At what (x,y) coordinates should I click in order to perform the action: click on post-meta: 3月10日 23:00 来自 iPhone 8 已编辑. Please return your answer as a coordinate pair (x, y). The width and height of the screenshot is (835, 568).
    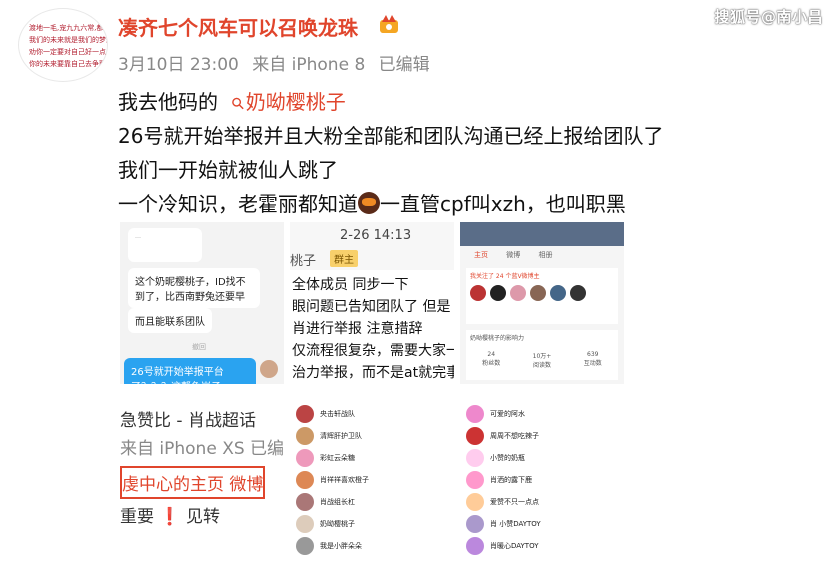
    Looking at the image, I should click on (278, 62).